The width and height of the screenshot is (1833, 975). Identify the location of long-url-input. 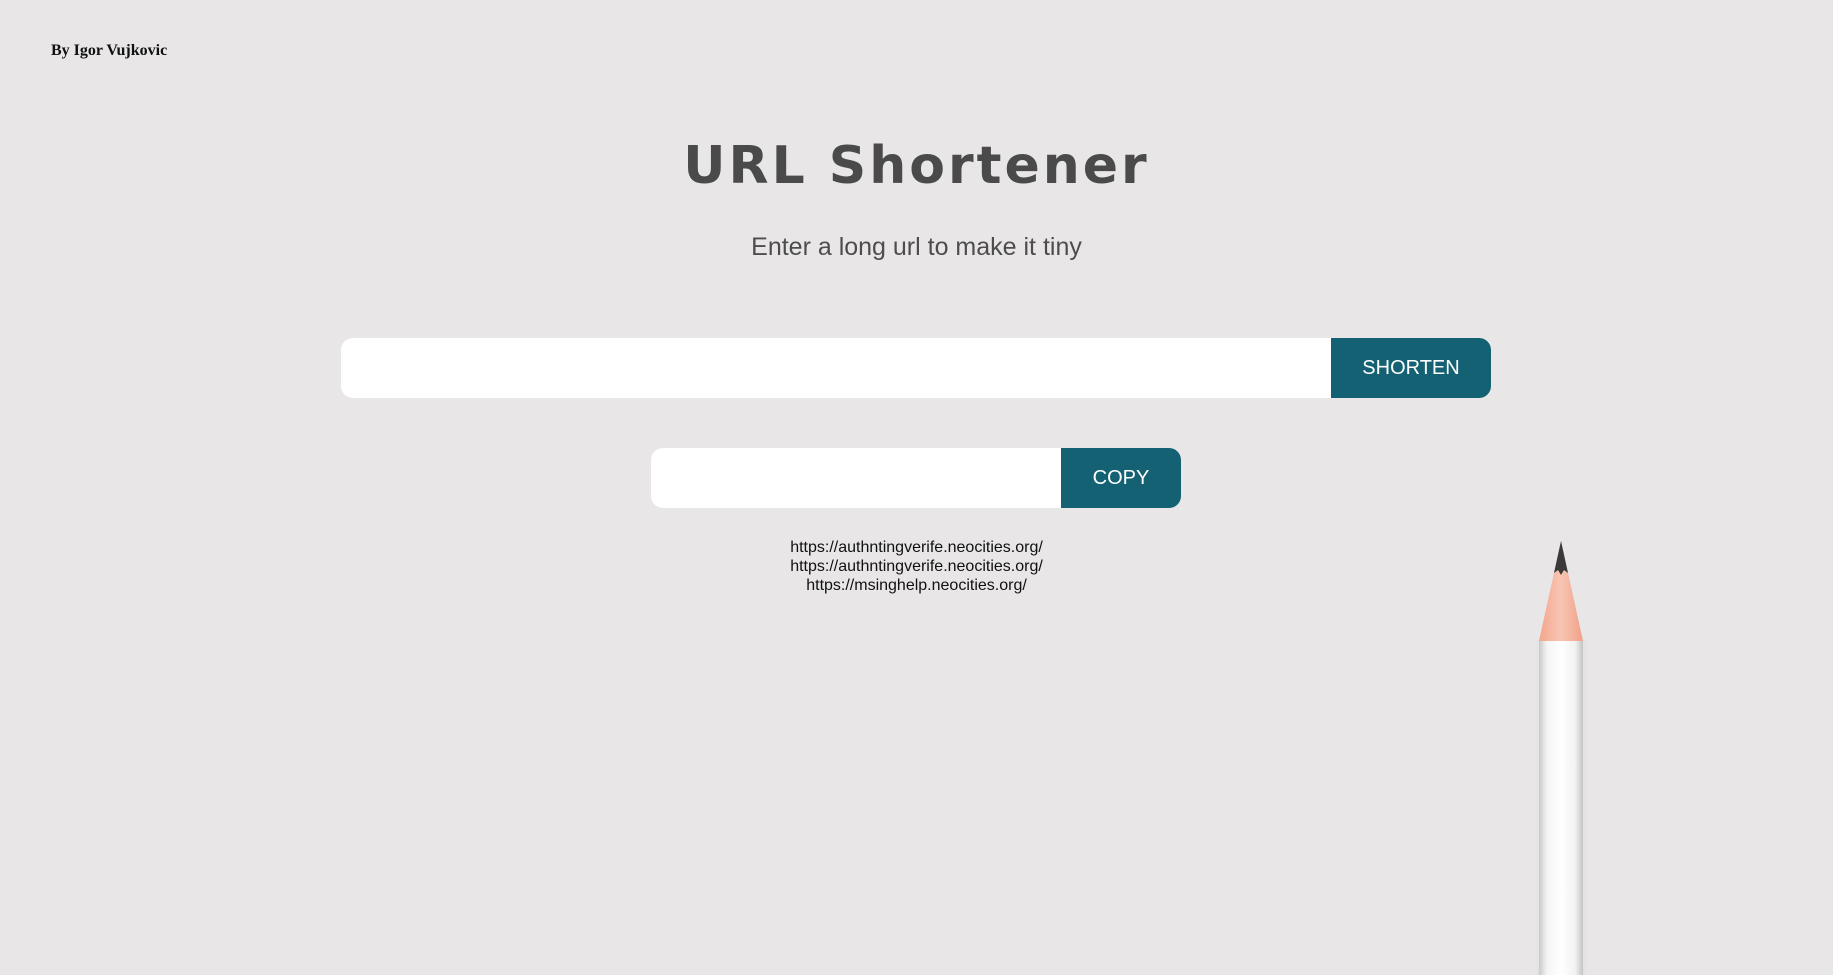
(836, 368).